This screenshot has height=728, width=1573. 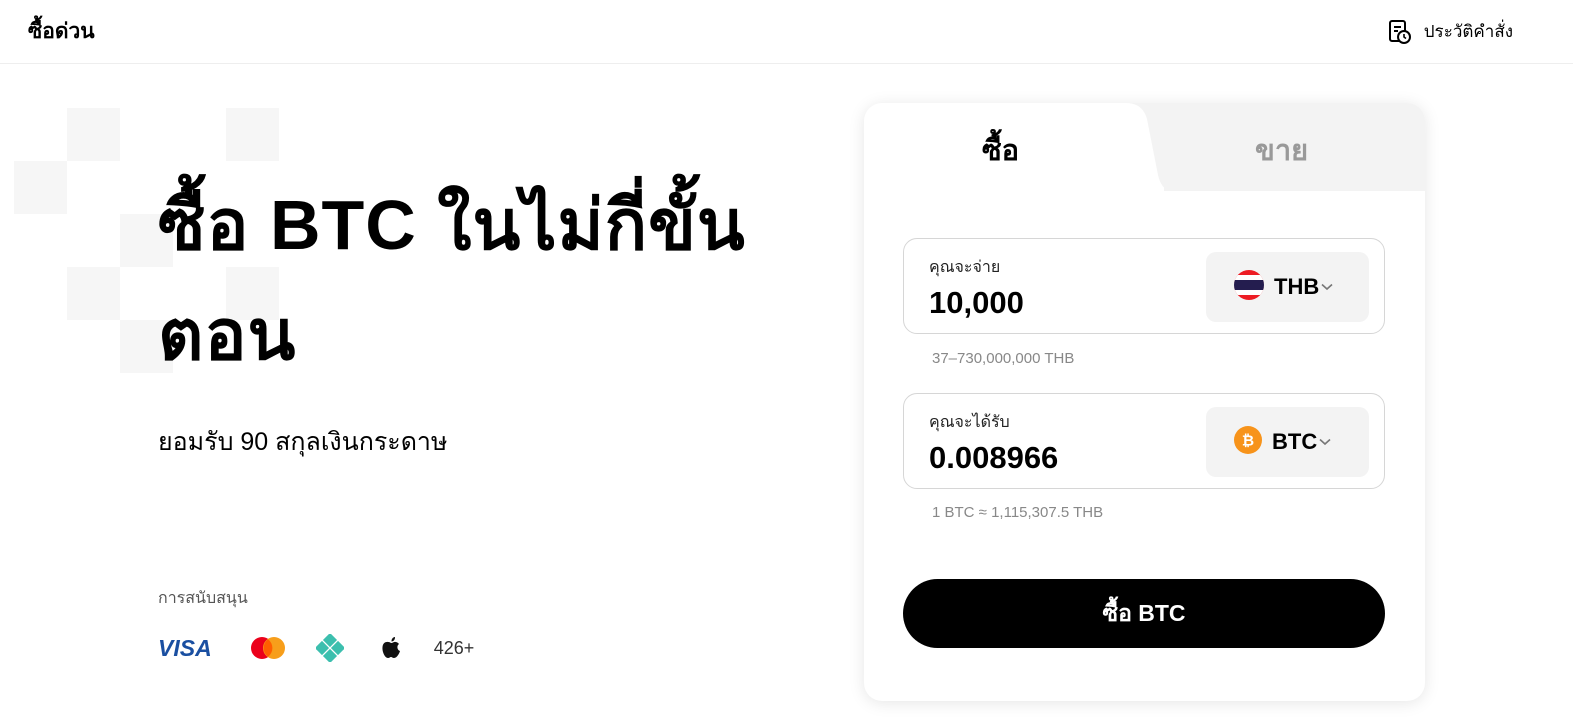 I want to click on pay-amount-field: คุณจะจ่าย THB, so click(x=1144, y=286).